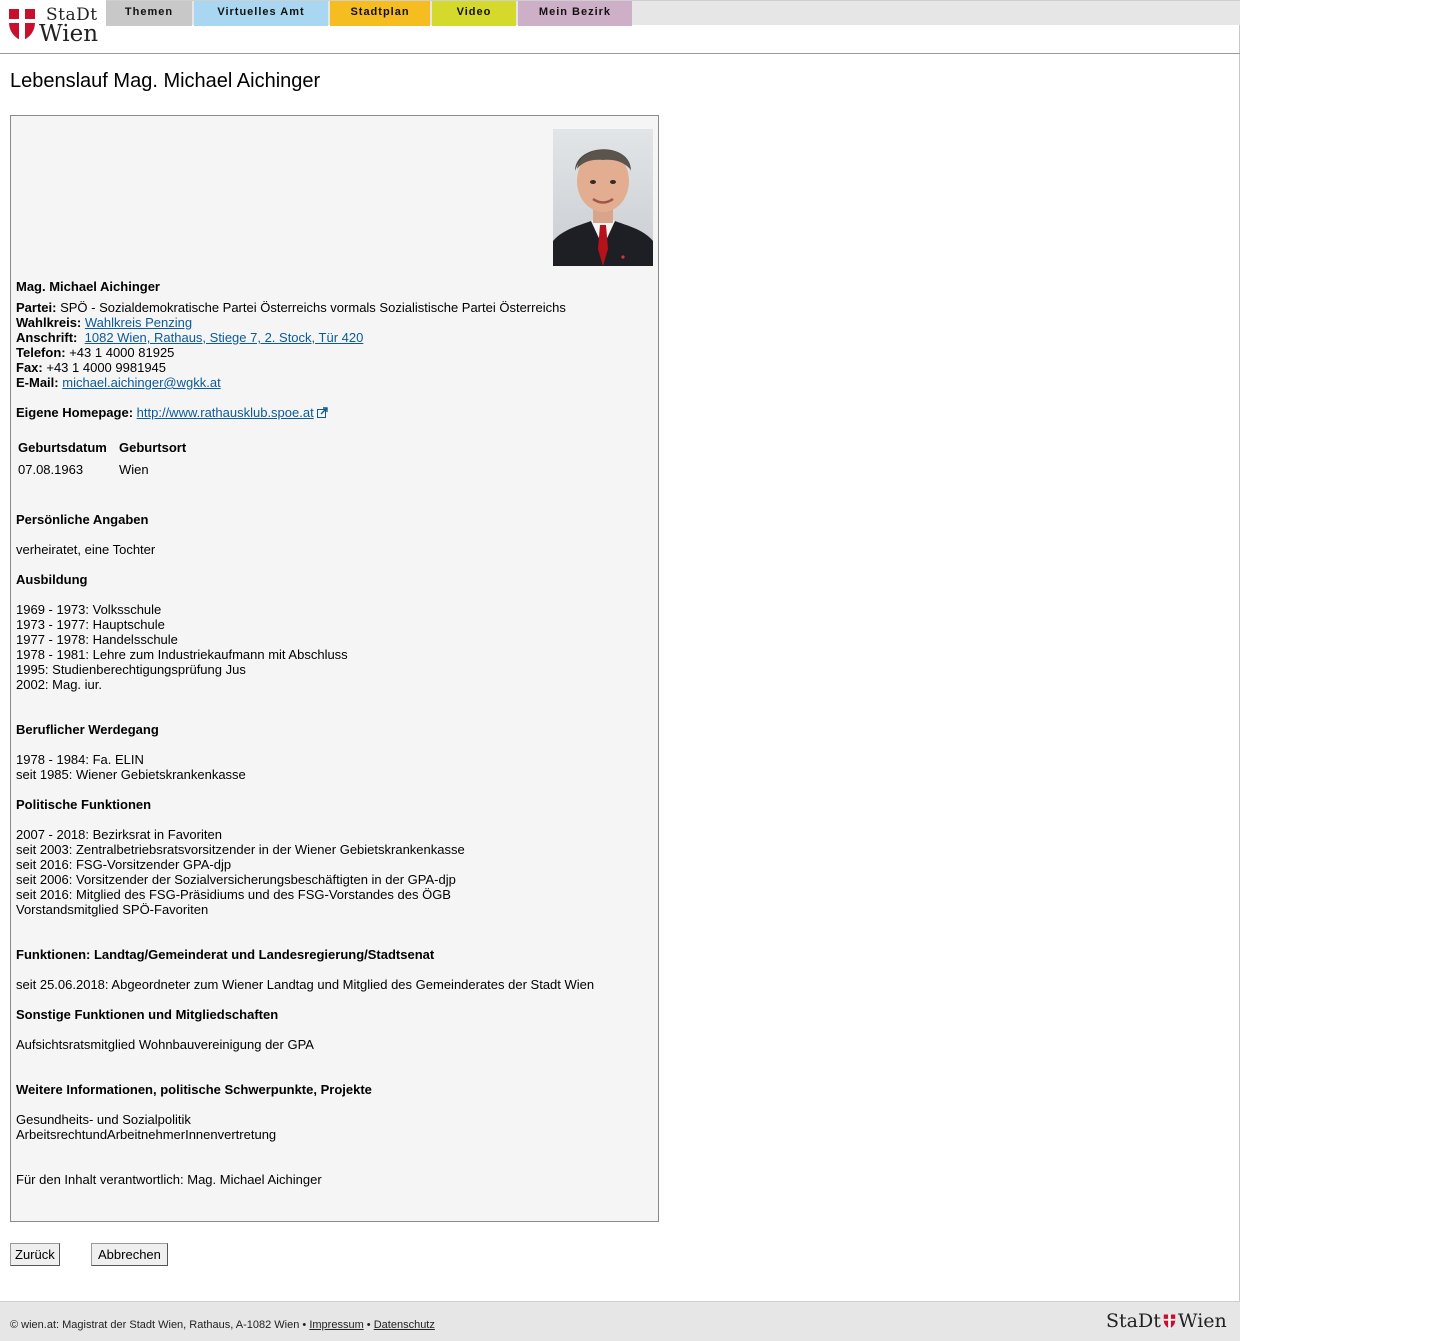 This screenshot has height=1341, width=1440. What do you see at coordinates (261, 13) in the screenshot?
I see `nav-tab-virtuelles-amt: Virtuelles Amt` at bounding box center [261, 13].